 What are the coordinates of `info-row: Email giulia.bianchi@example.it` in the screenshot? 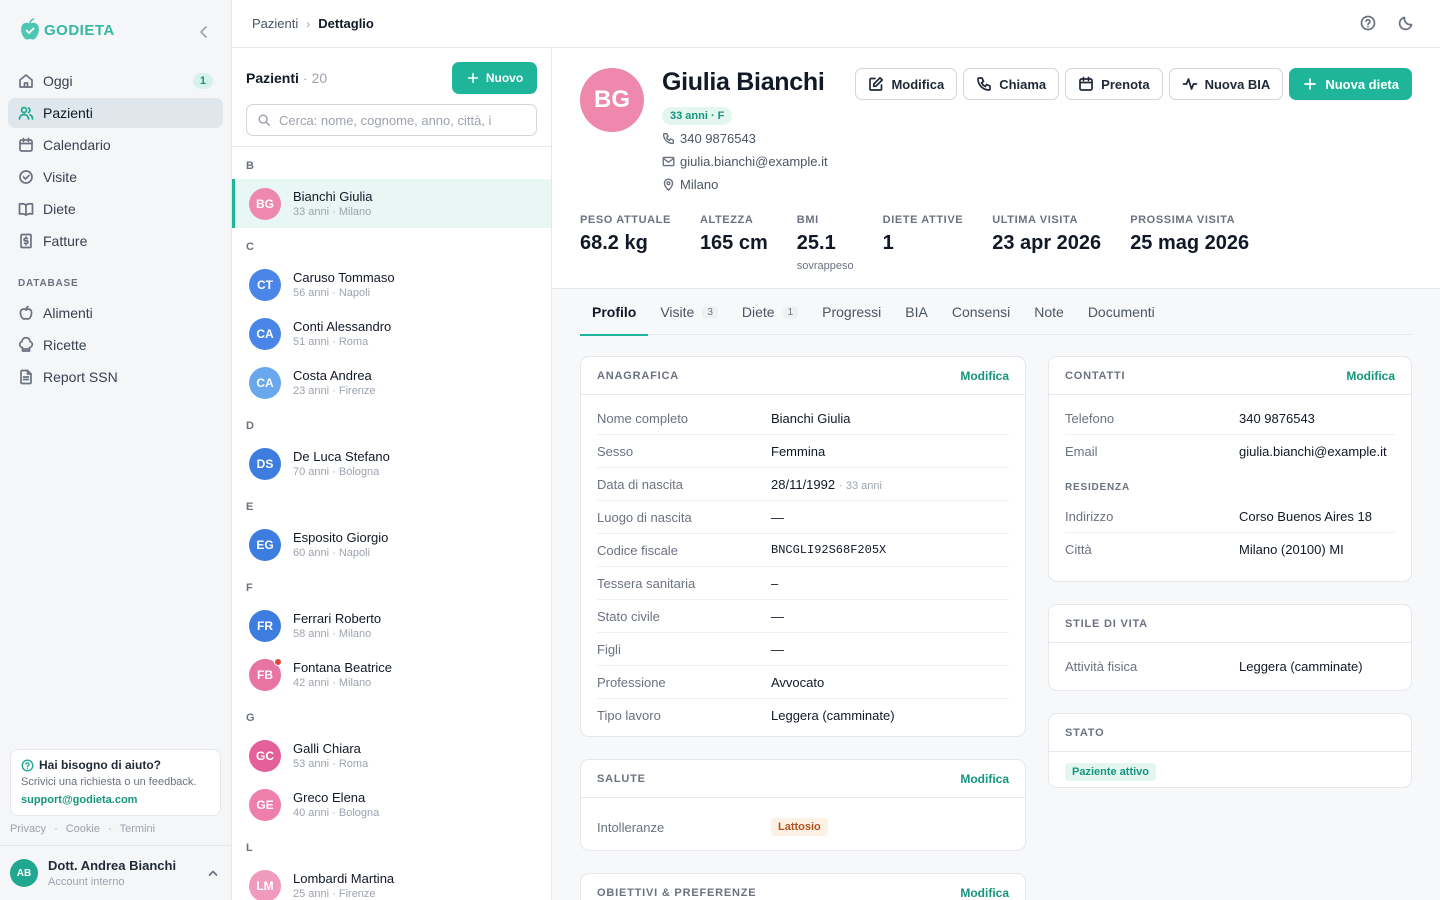 It's located at (1230, 451).